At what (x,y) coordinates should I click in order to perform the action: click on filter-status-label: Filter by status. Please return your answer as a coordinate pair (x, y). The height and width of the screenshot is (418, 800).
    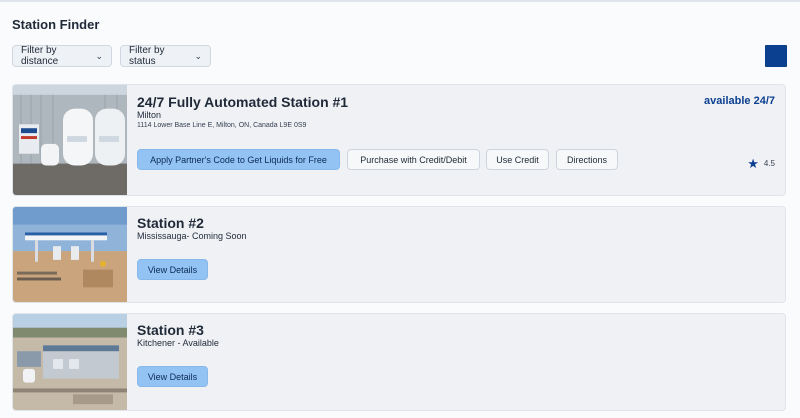
    Looking at the image, I should click on (147, 56).